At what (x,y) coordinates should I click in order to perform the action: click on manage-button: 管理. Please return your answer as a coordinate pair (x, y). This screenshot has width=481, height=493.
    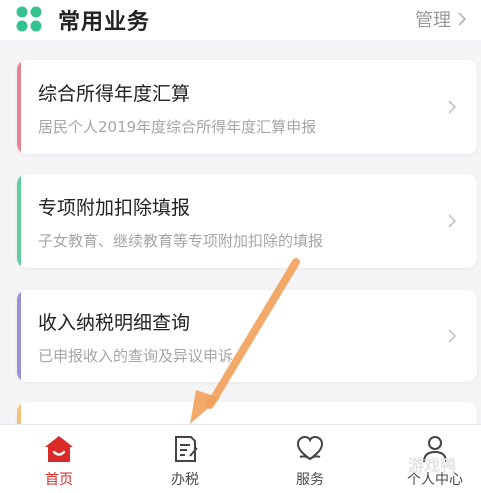
    Looking at the image, I should click on (441, 19).